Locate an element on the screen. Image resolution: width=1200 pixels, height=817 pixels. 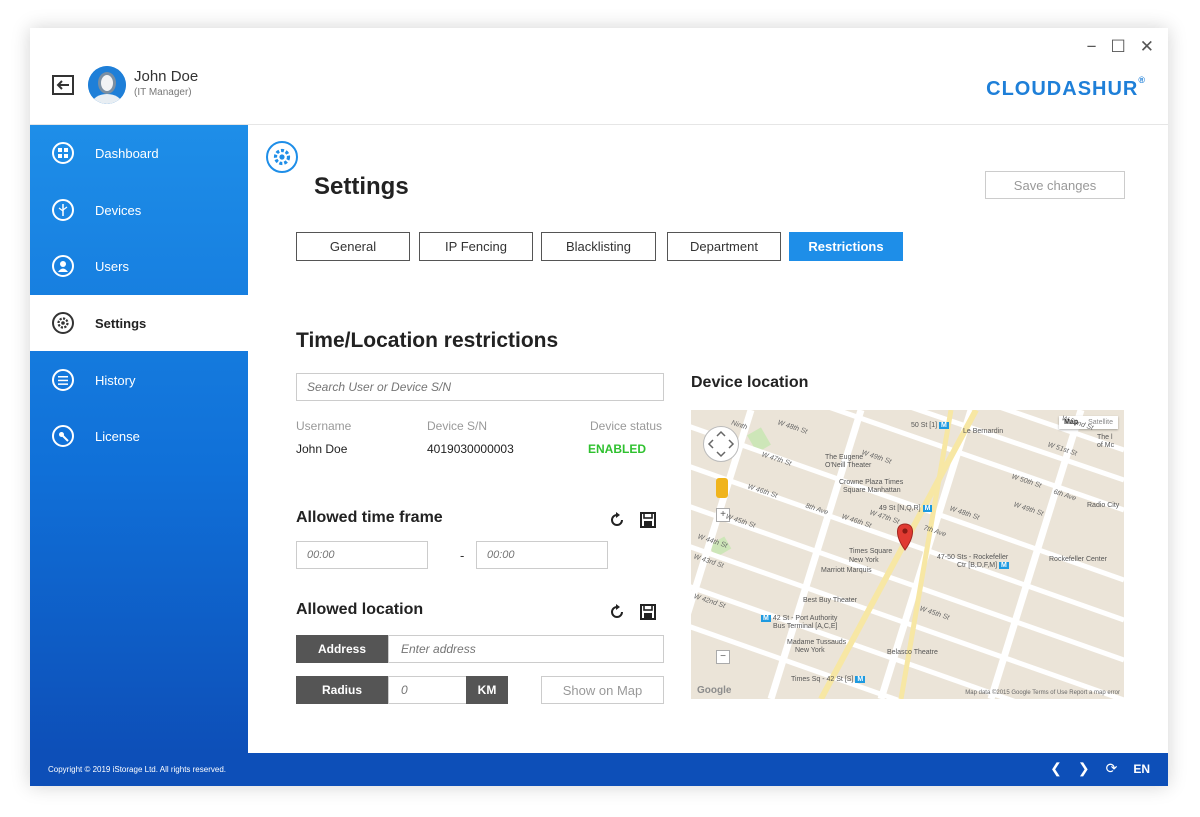
map-pan-icon is located at coordinates (721, 444).